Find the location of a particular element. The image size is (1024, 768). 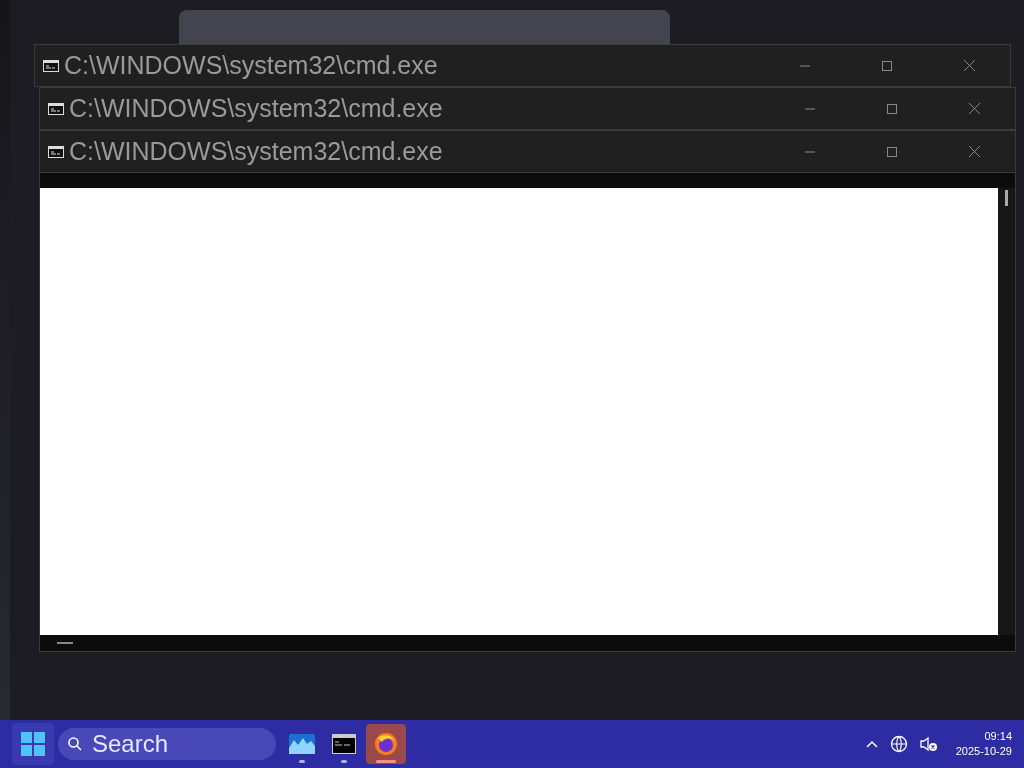

clock-date: 2025-10-29 is located at coordinates (983, 751).